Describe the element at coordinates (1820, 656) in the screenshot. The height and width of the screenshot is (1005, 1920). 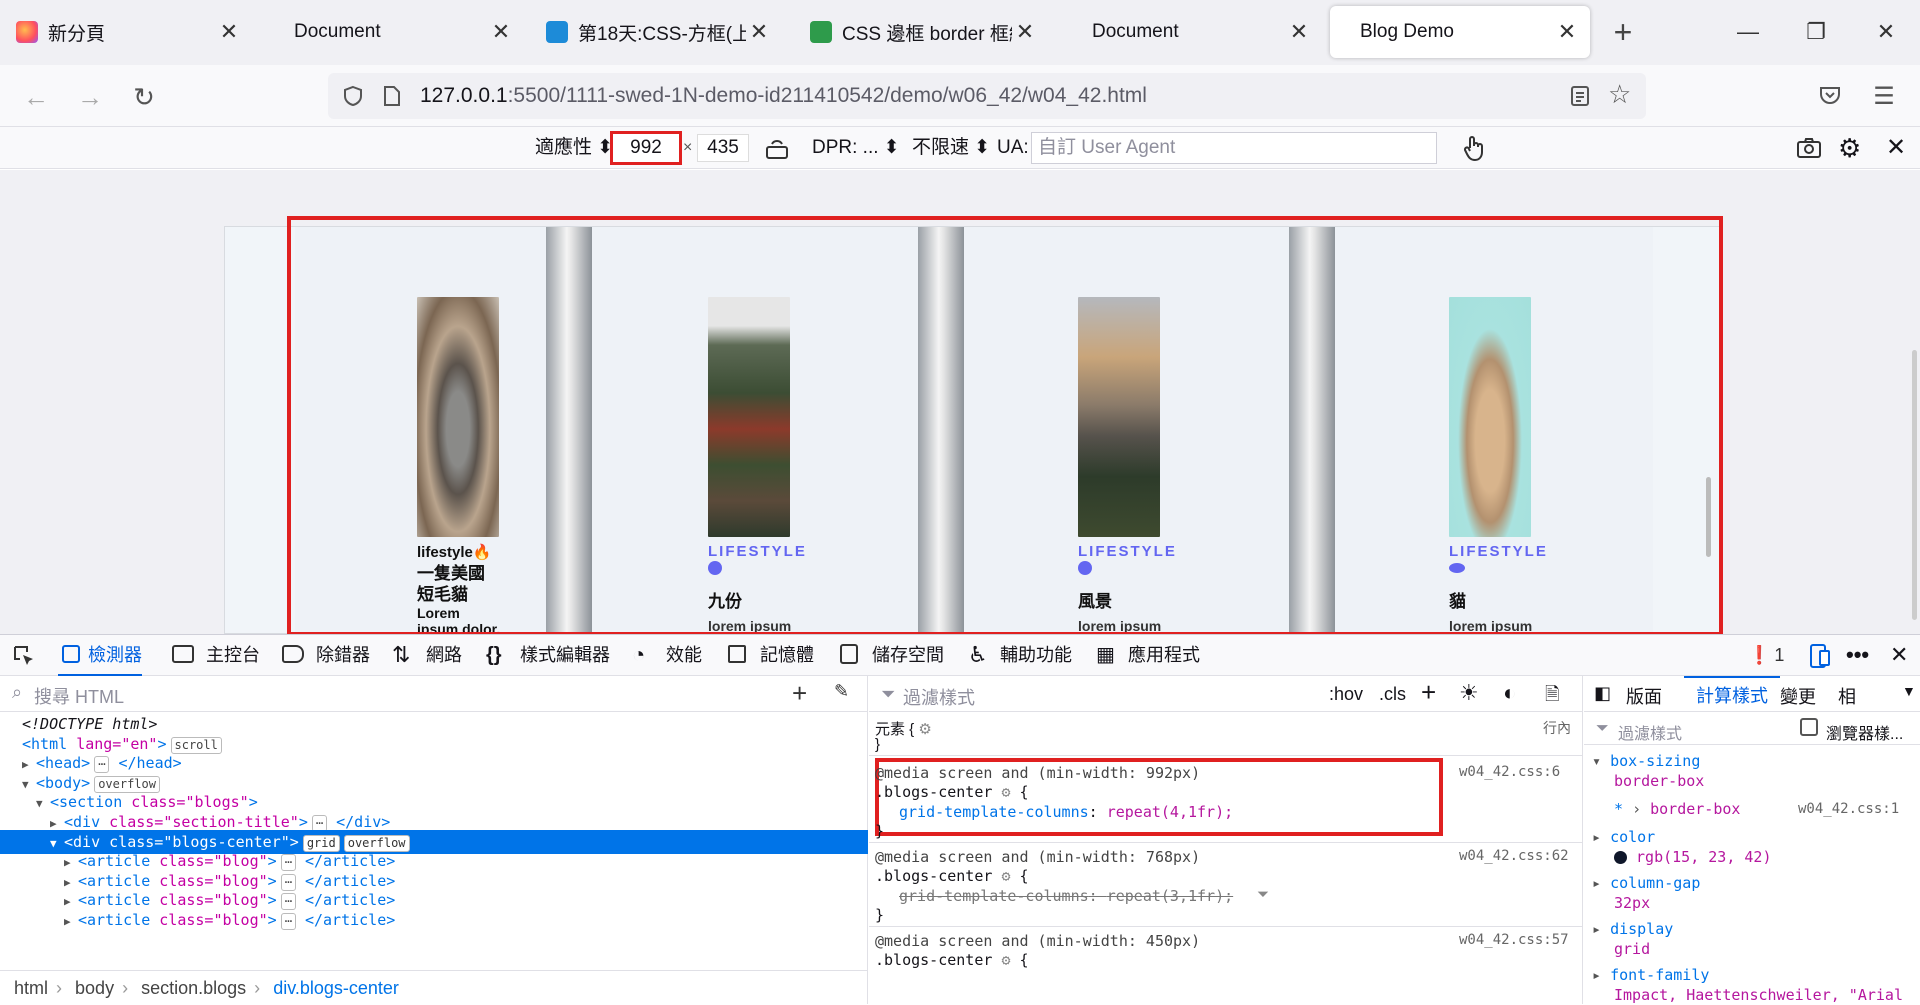
I see `responsive-design-mode-icon` at that location.